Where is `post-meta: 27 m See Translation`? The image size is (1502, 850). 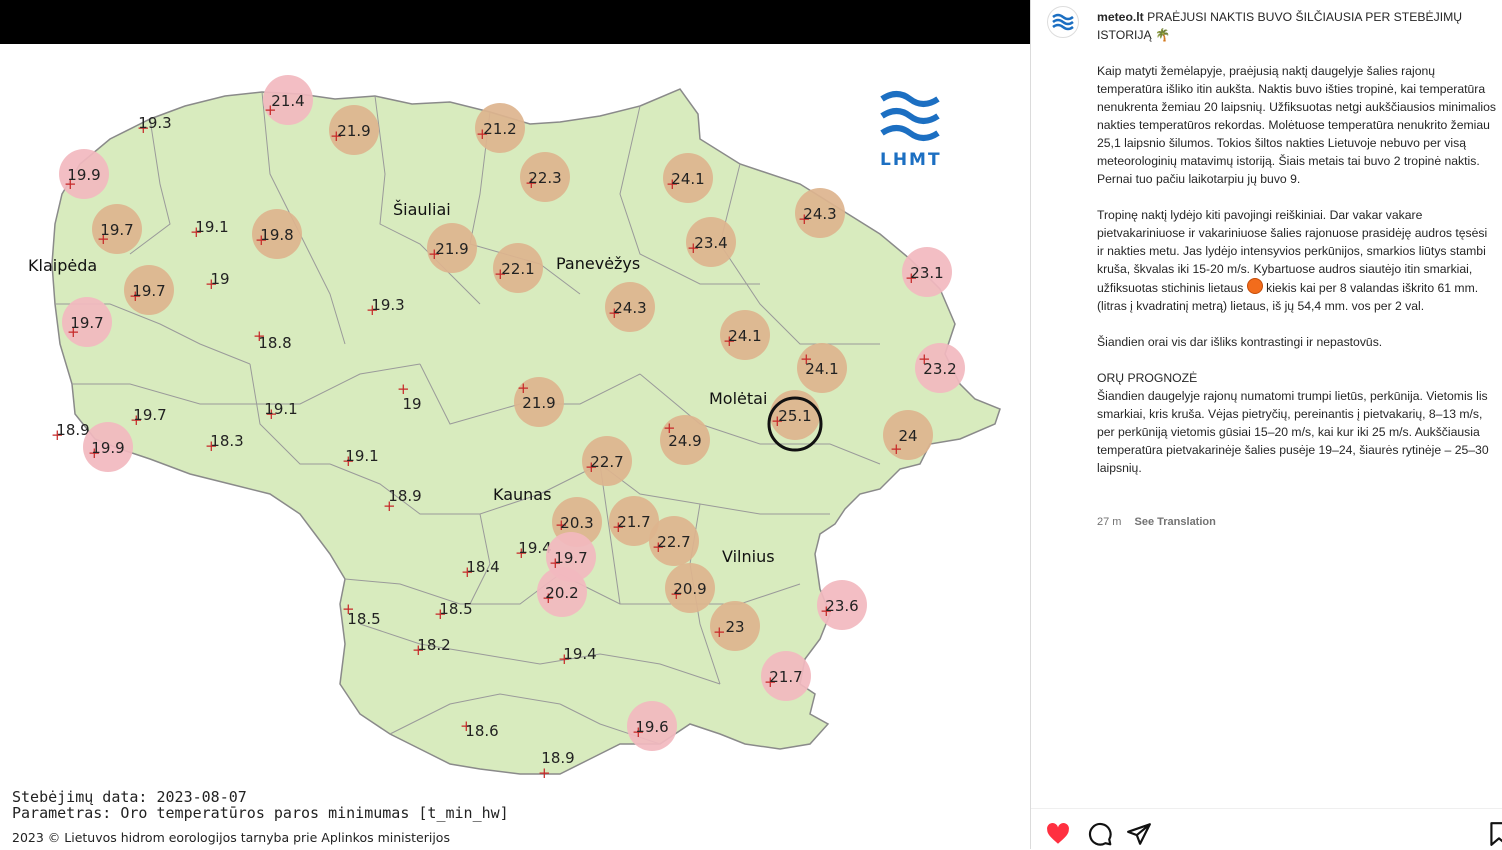
post-meta: 27 m See Translation is located at coordinates (1156, 522).